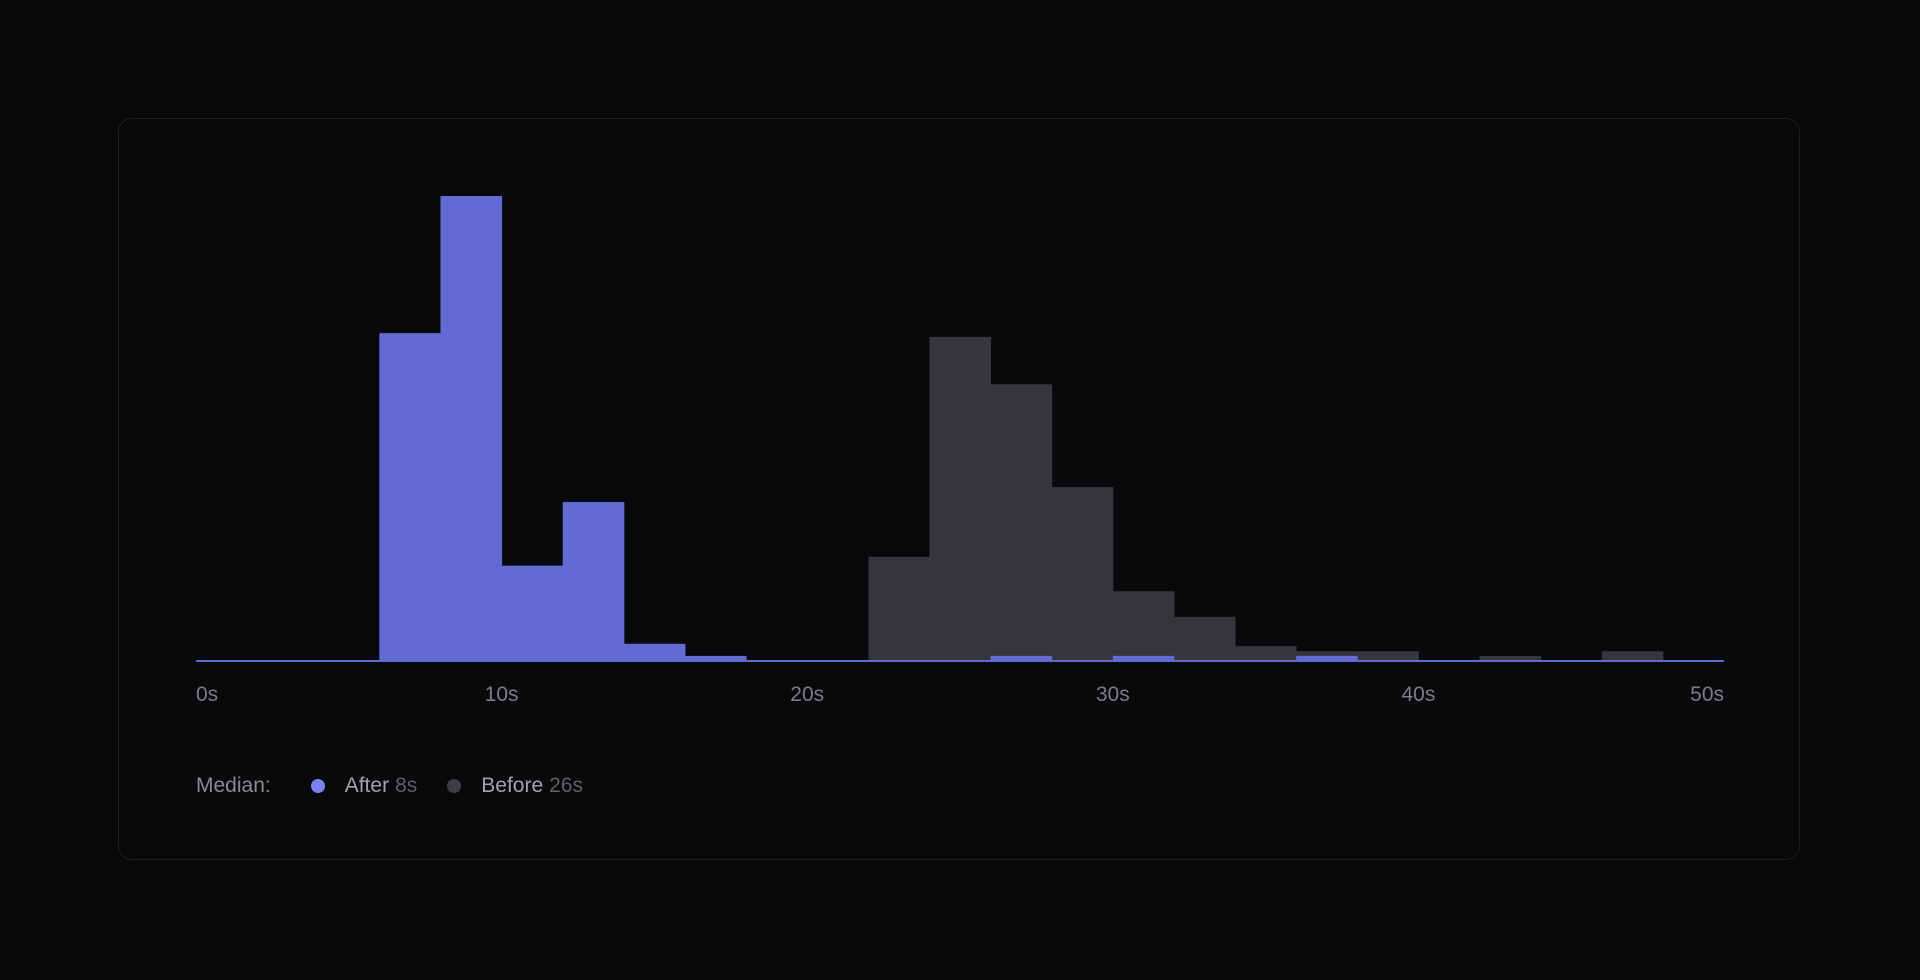 Image resolution: width=1920 pixels, height=980 pixels. Describe the element at coordinates (566, 785) in the screenshot. I see `legend-value-before: 26s` at that location.